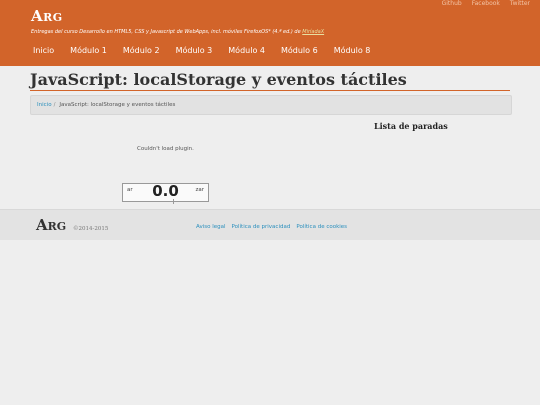 This screenshot has width=540, height=405. What do you see at coordinates (47, 16) in the screenshot?
I see `site-brand: Arg` at bounding box center [47, 16].